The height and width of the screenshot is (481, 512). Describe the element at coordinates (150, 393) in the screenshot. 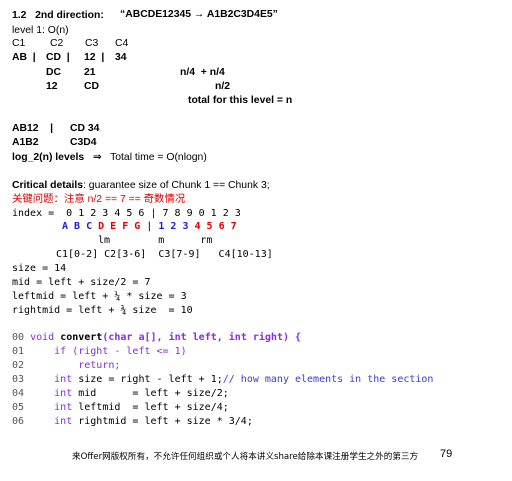

I see `code-text: mid = left + size/2;` at that location.